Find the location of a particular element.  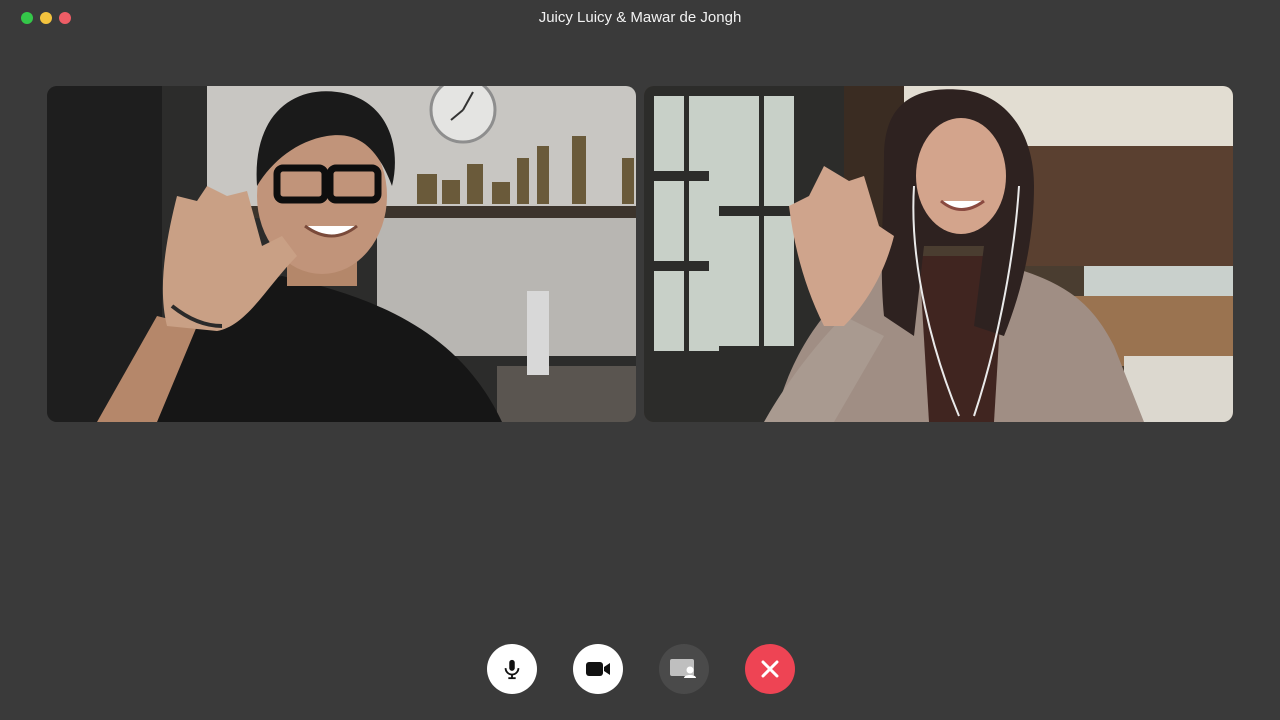

video-camera-icon is located at coordinates (598, 669).